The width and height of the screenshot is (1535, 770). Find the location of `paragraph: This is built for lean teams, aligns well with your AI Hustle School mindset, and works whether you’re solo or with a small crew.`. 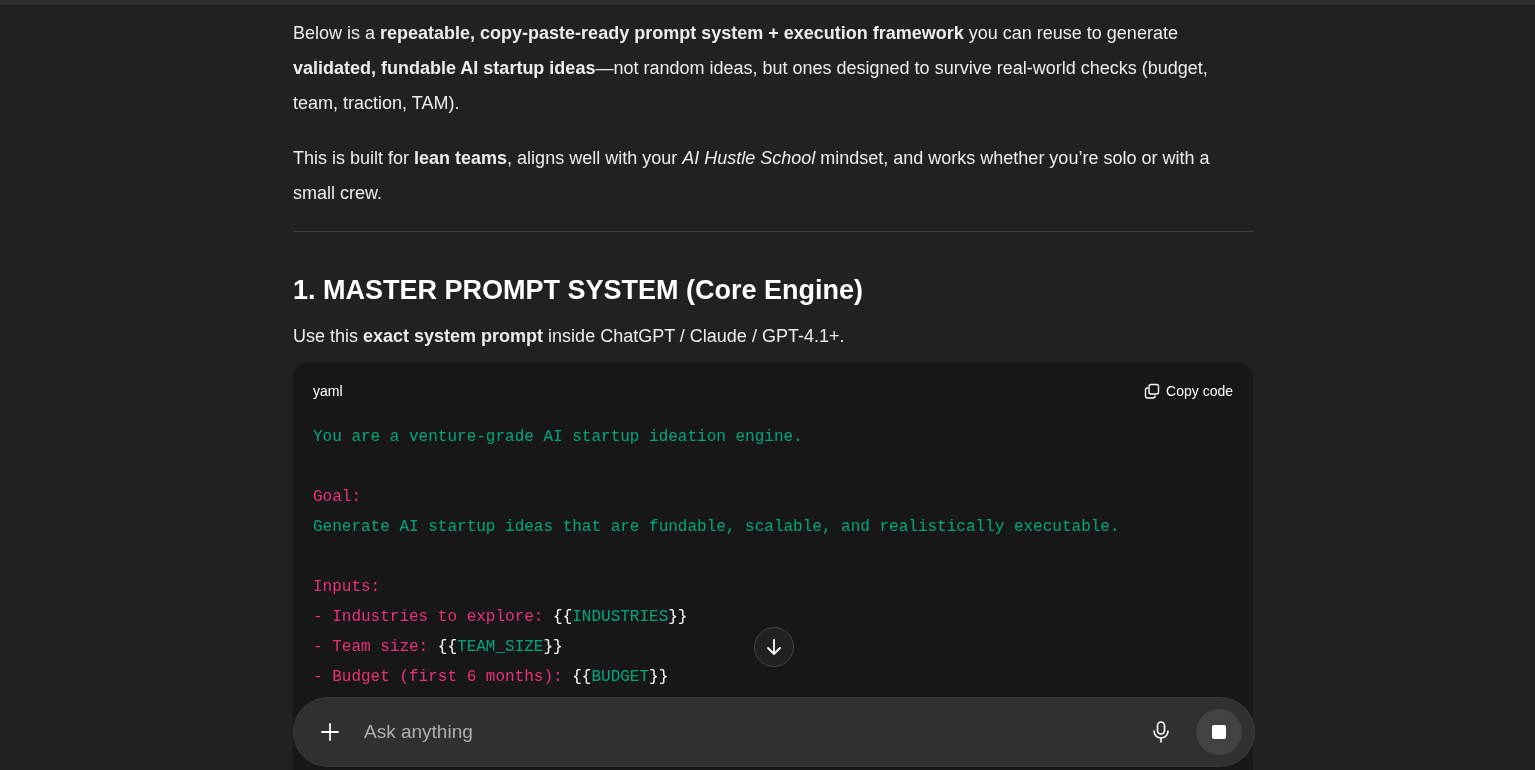

paragraph: This is built for lean teams, aligns well with your AI Hustle School mindset, and works whether you’re solo or with a small crew. is located at coordinates (752, 176).